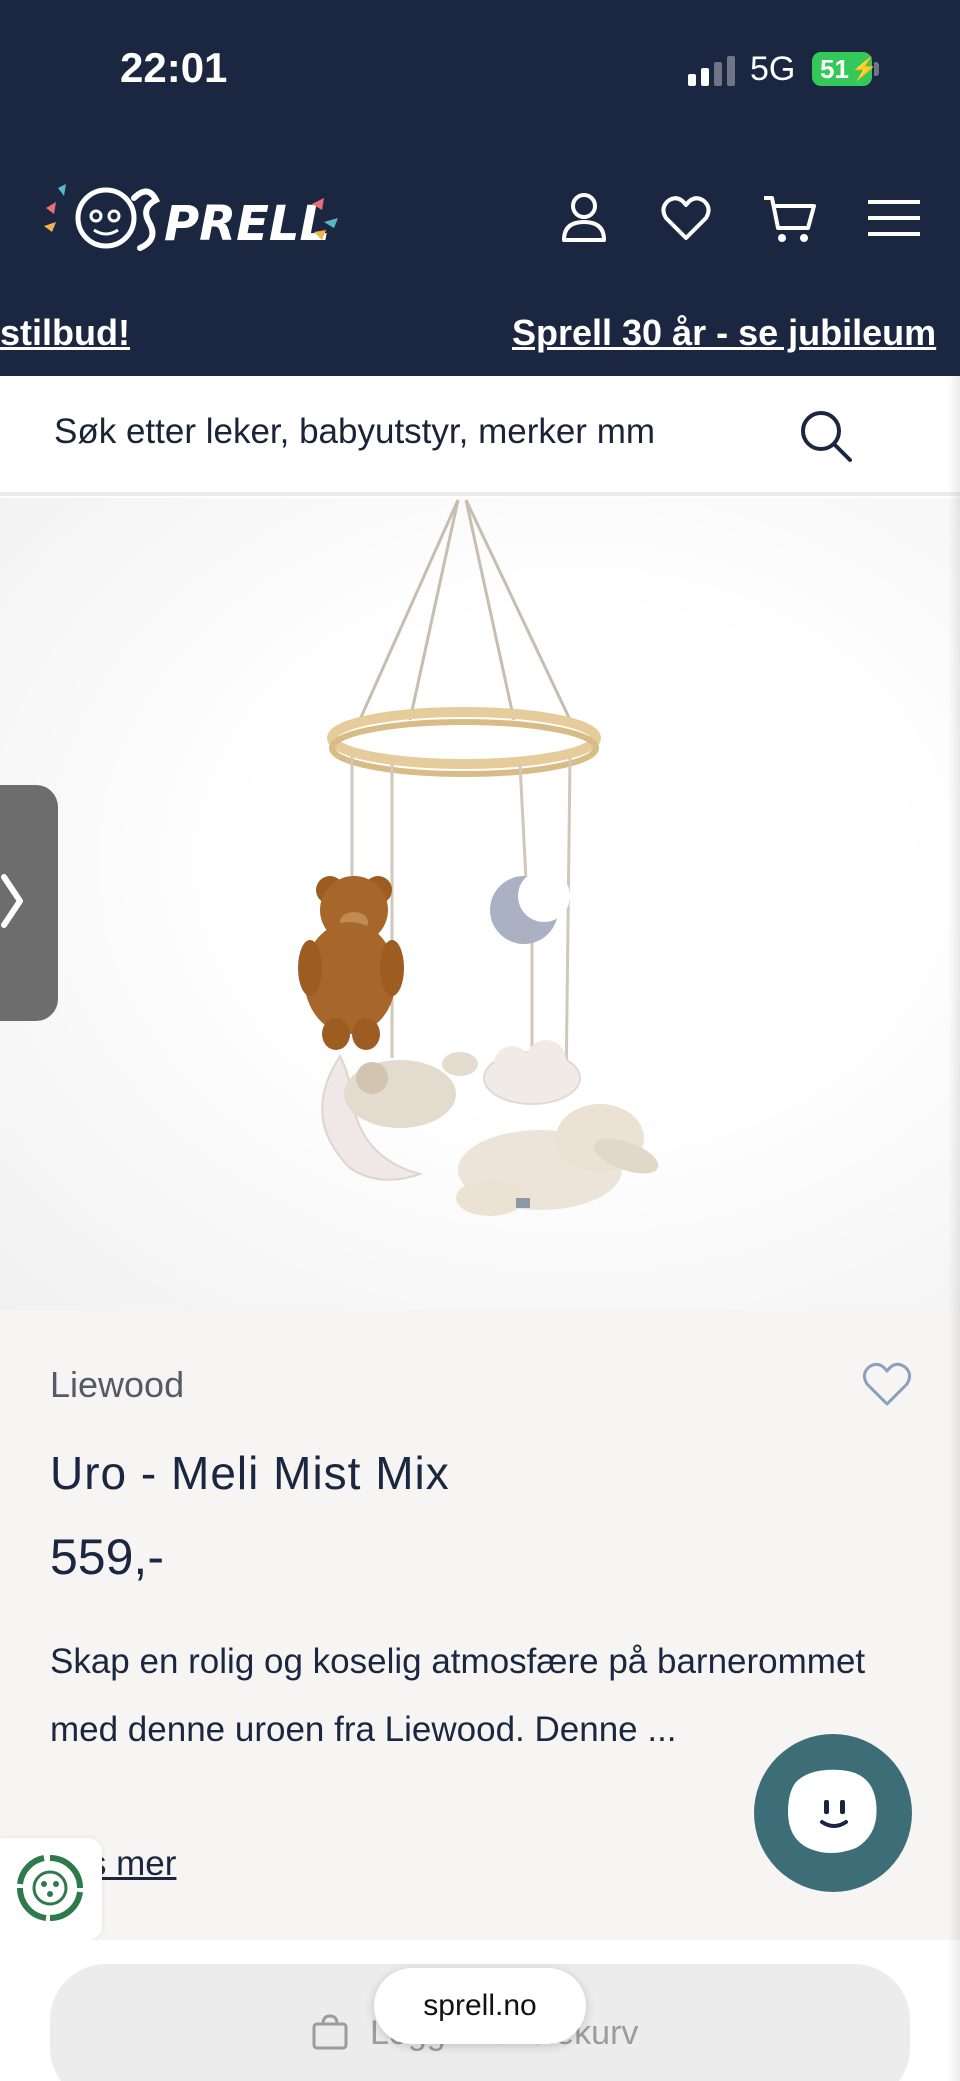 The height and width of the screenshot is (2081, 960). What do you see at coordinates (711, 71) in the screenshot?
I see `signal-icon` at bounding box center [711, 71].